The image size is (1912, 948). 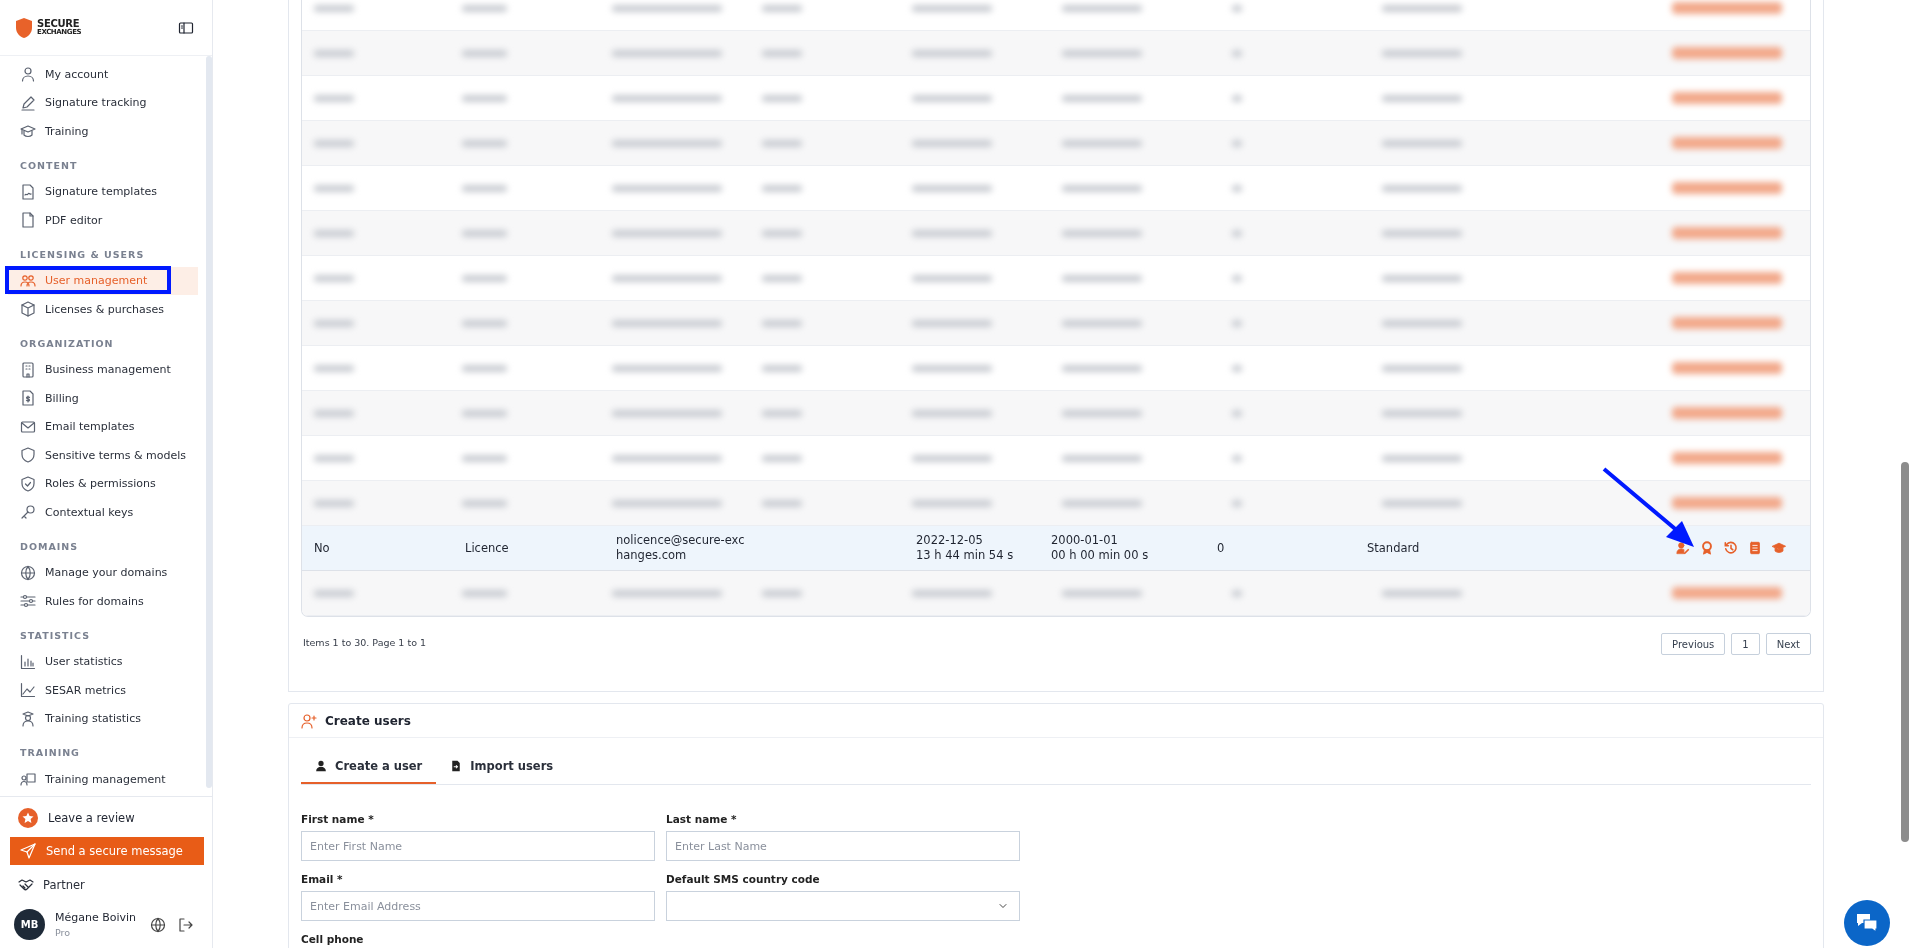 What do you see at coordinates (103, 601) in the screenshot?
I see `nav-item: Rules for domains` at bounding box center [103, 601].